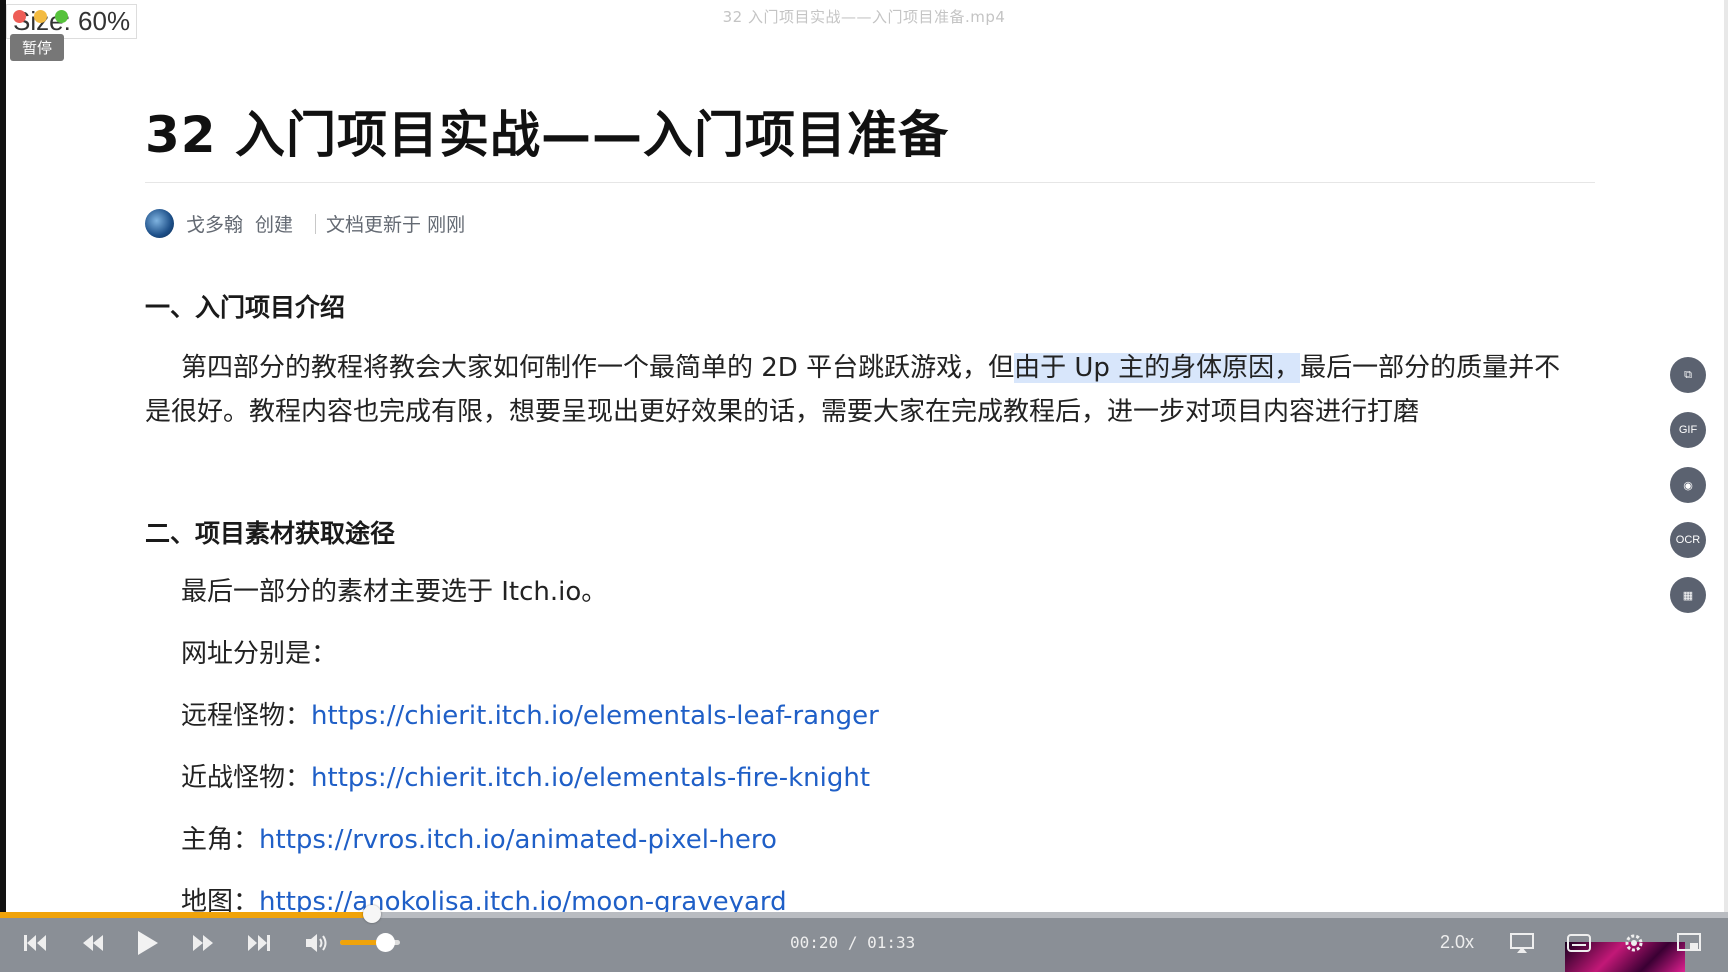 The height and width of the screenshot is (972, 1728). Describe the element at coordinates (394, 592) in the screenshot. I see `materials-source-line: 最后一部分的素材主要选于 Itch.io。` at that location.